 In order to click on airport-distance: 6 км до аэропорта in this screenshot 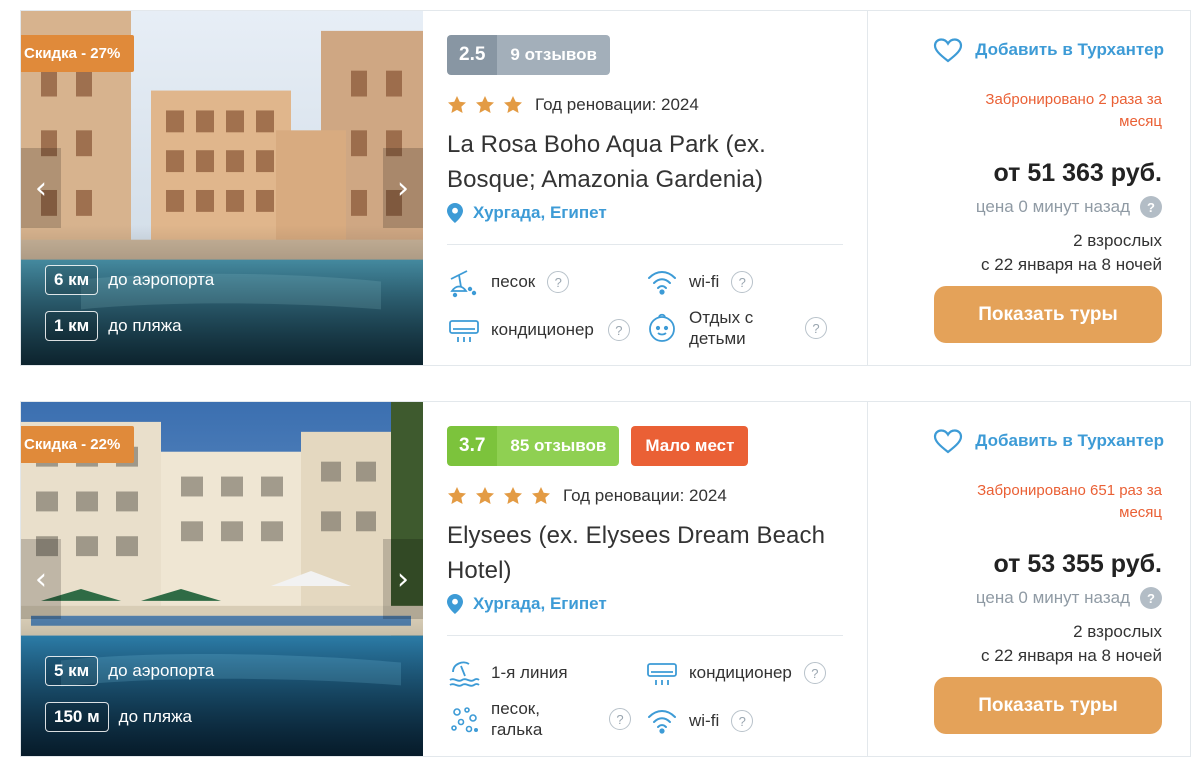, I will do `click(129, 280)`.